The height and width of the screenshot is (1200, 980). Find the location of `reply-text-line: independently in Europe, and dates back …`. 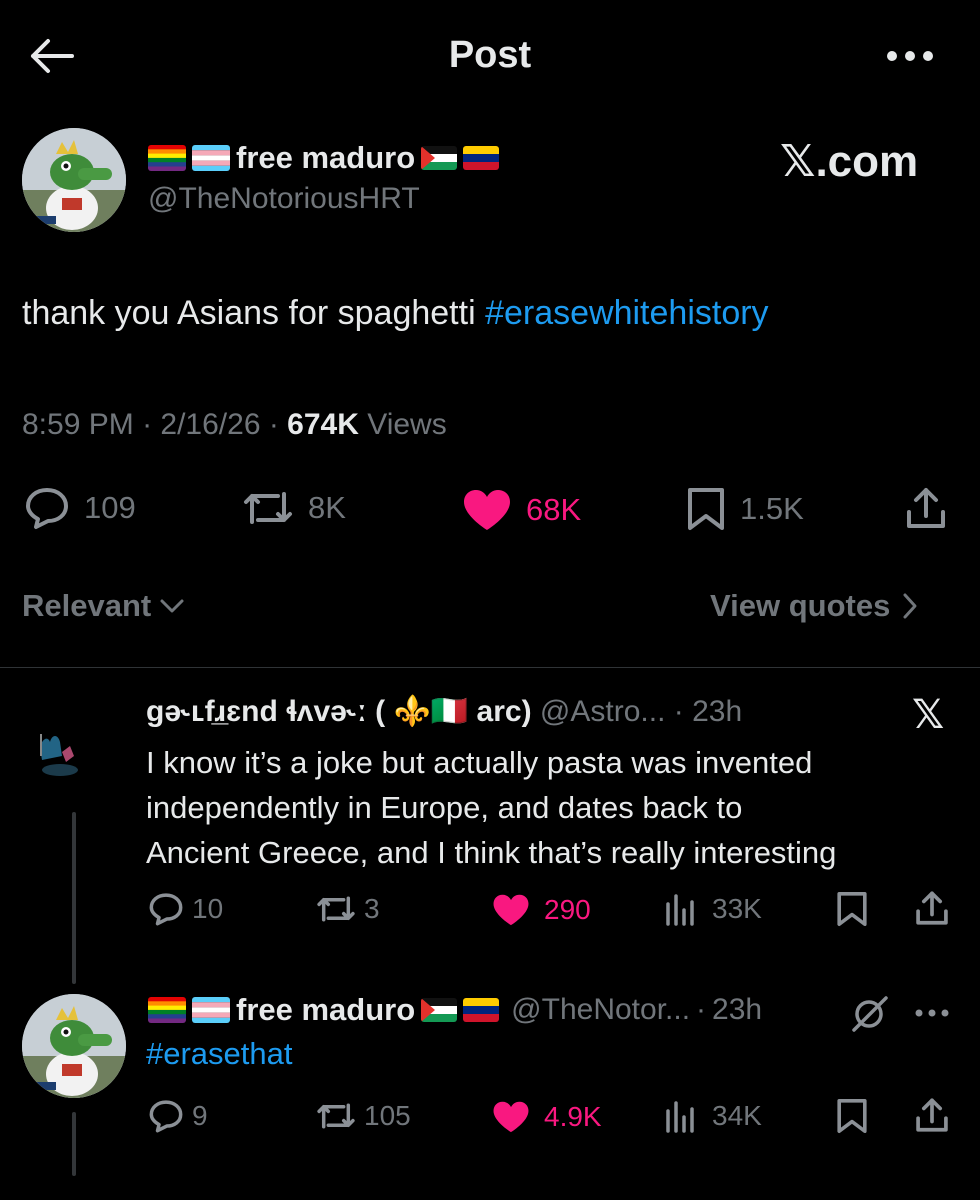

reply-text-line: independently in Europe, and dates back … is located at coordinates (444, 807).